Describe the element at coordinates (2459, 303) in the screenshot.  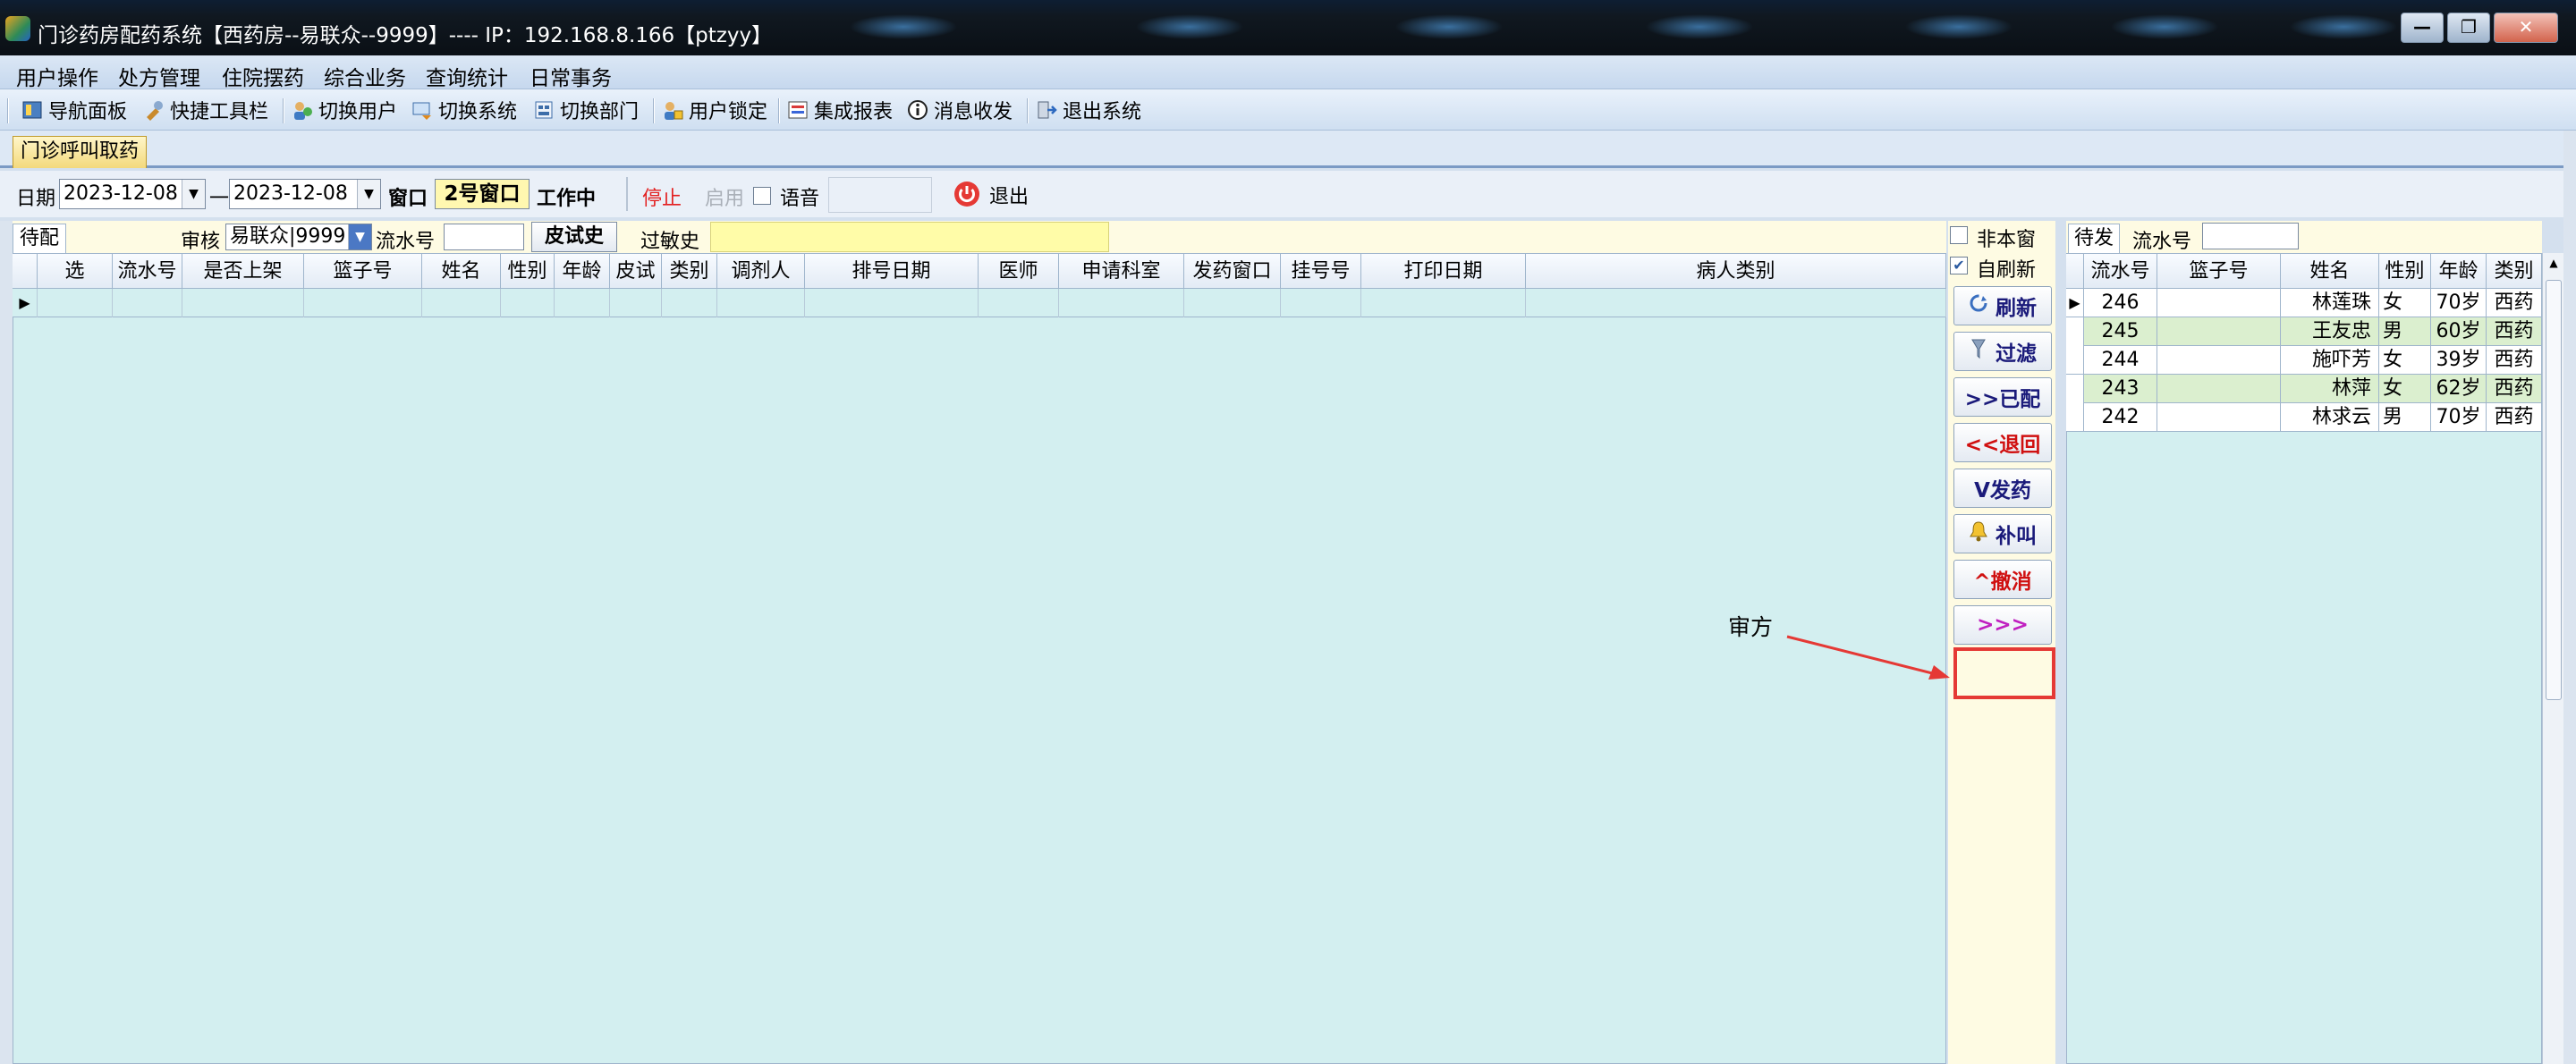
I see `cell-age: 70岁` at that location.